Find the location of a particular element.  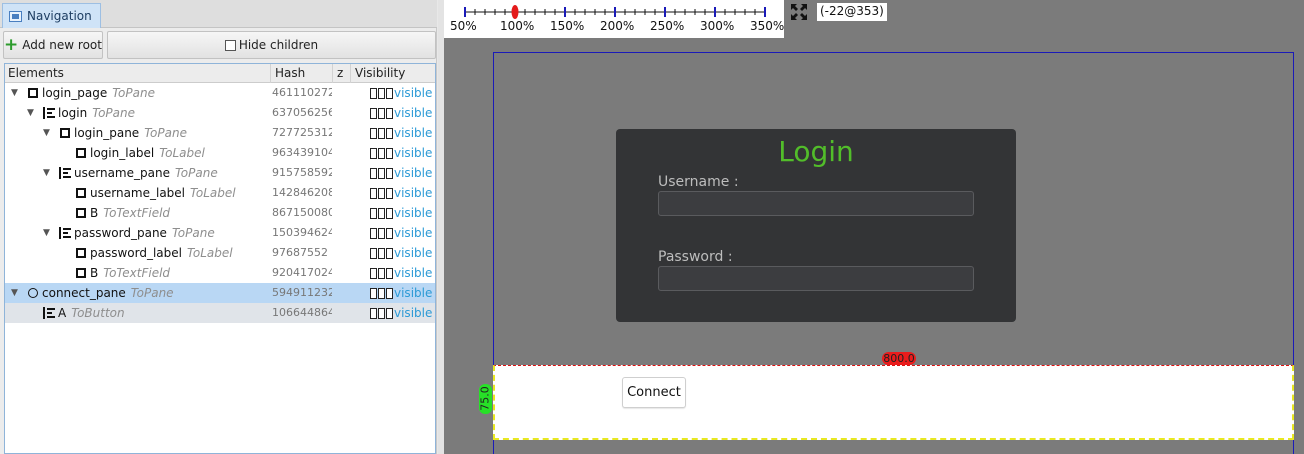

tab-navigation-label: Navigation is located at coordinates (59, 16).